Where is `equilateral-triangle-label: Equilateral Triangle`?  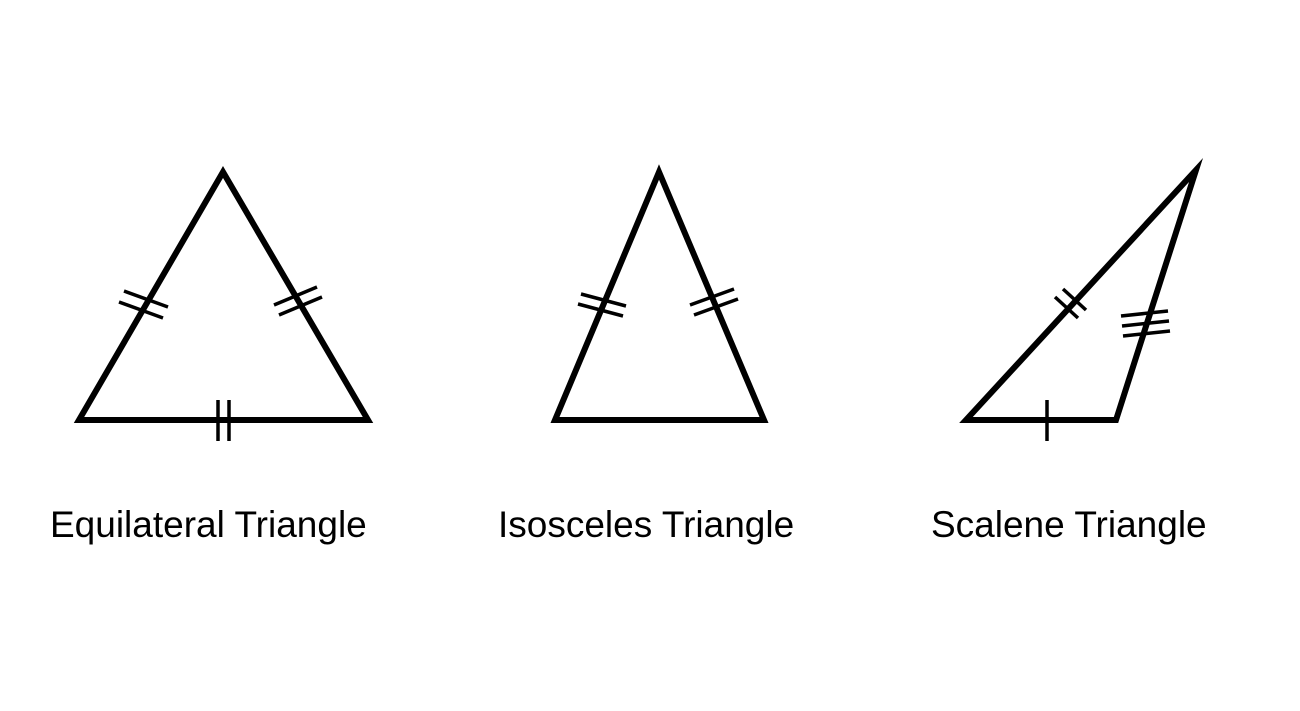
equilateral-triangle-label: Equilateral Triangle is located at coordinates (208, 524).